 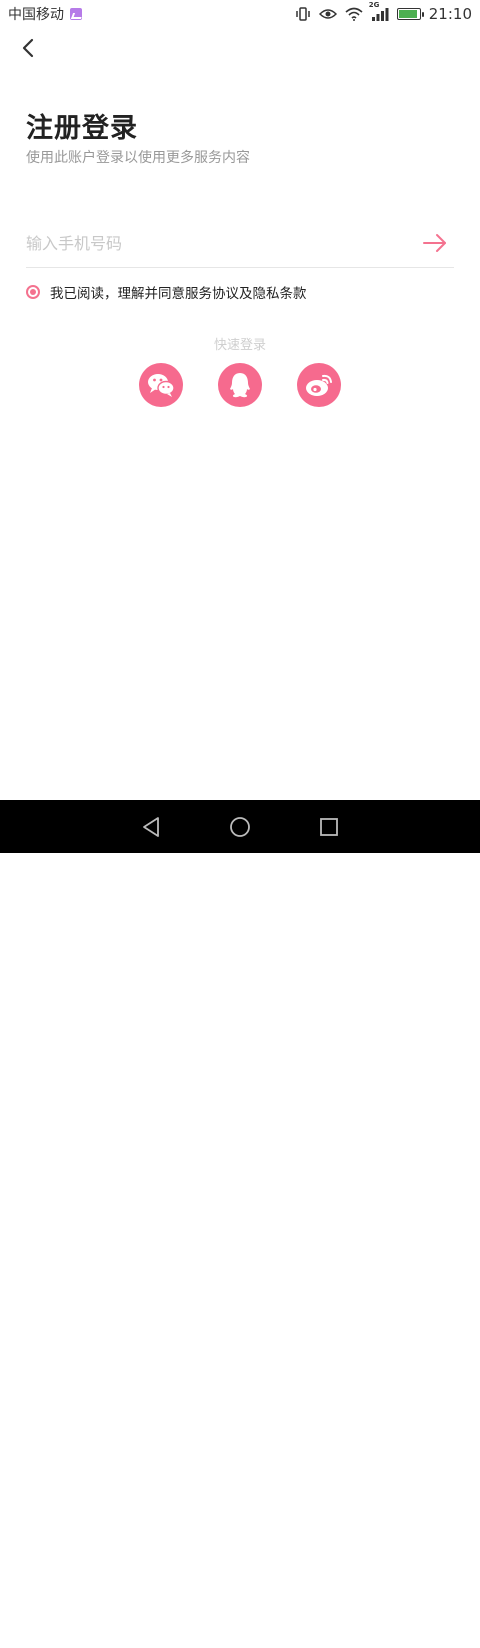 I want to click on status-left: 中国移动, so click(x=45, y=14).